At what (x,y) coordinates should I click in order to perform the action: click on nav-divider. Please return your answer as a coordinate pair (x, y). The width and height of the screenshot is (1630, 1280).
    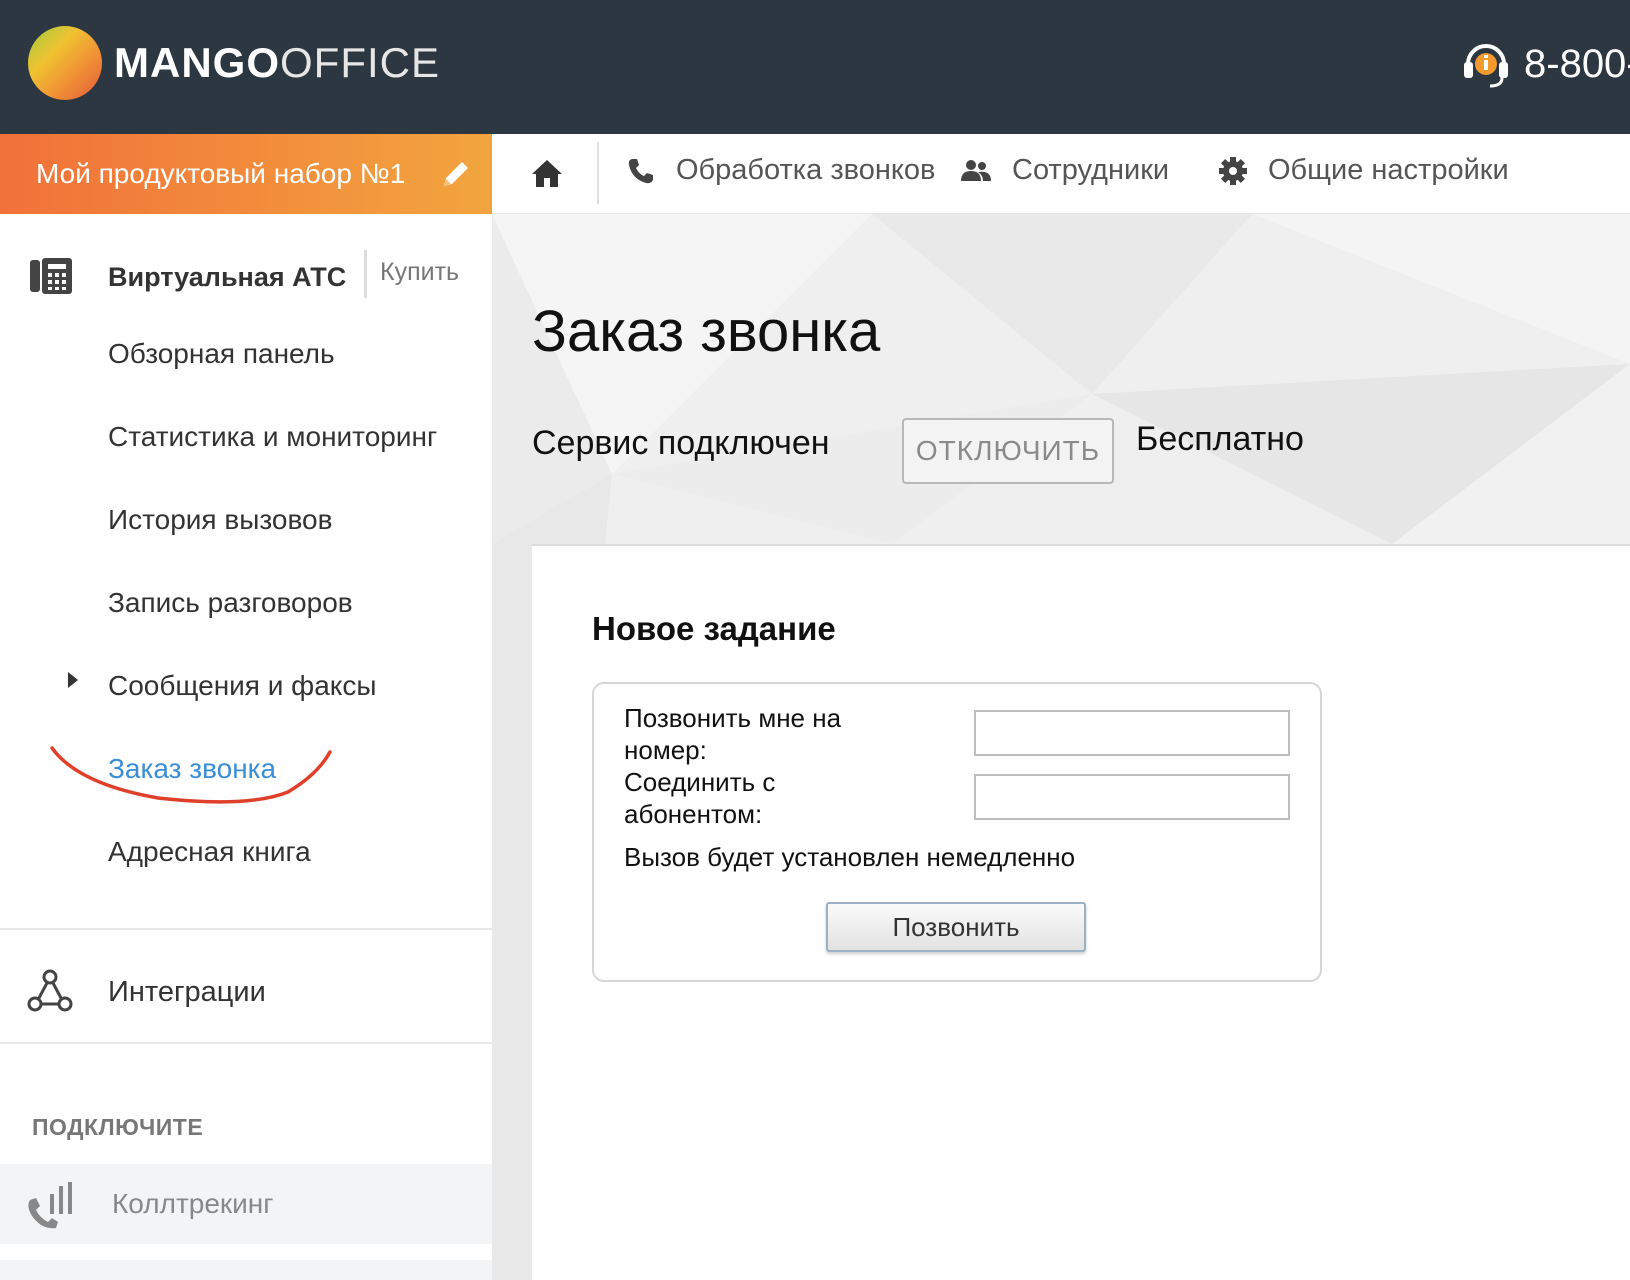
    Looking at the image, I should click on (598, 173).